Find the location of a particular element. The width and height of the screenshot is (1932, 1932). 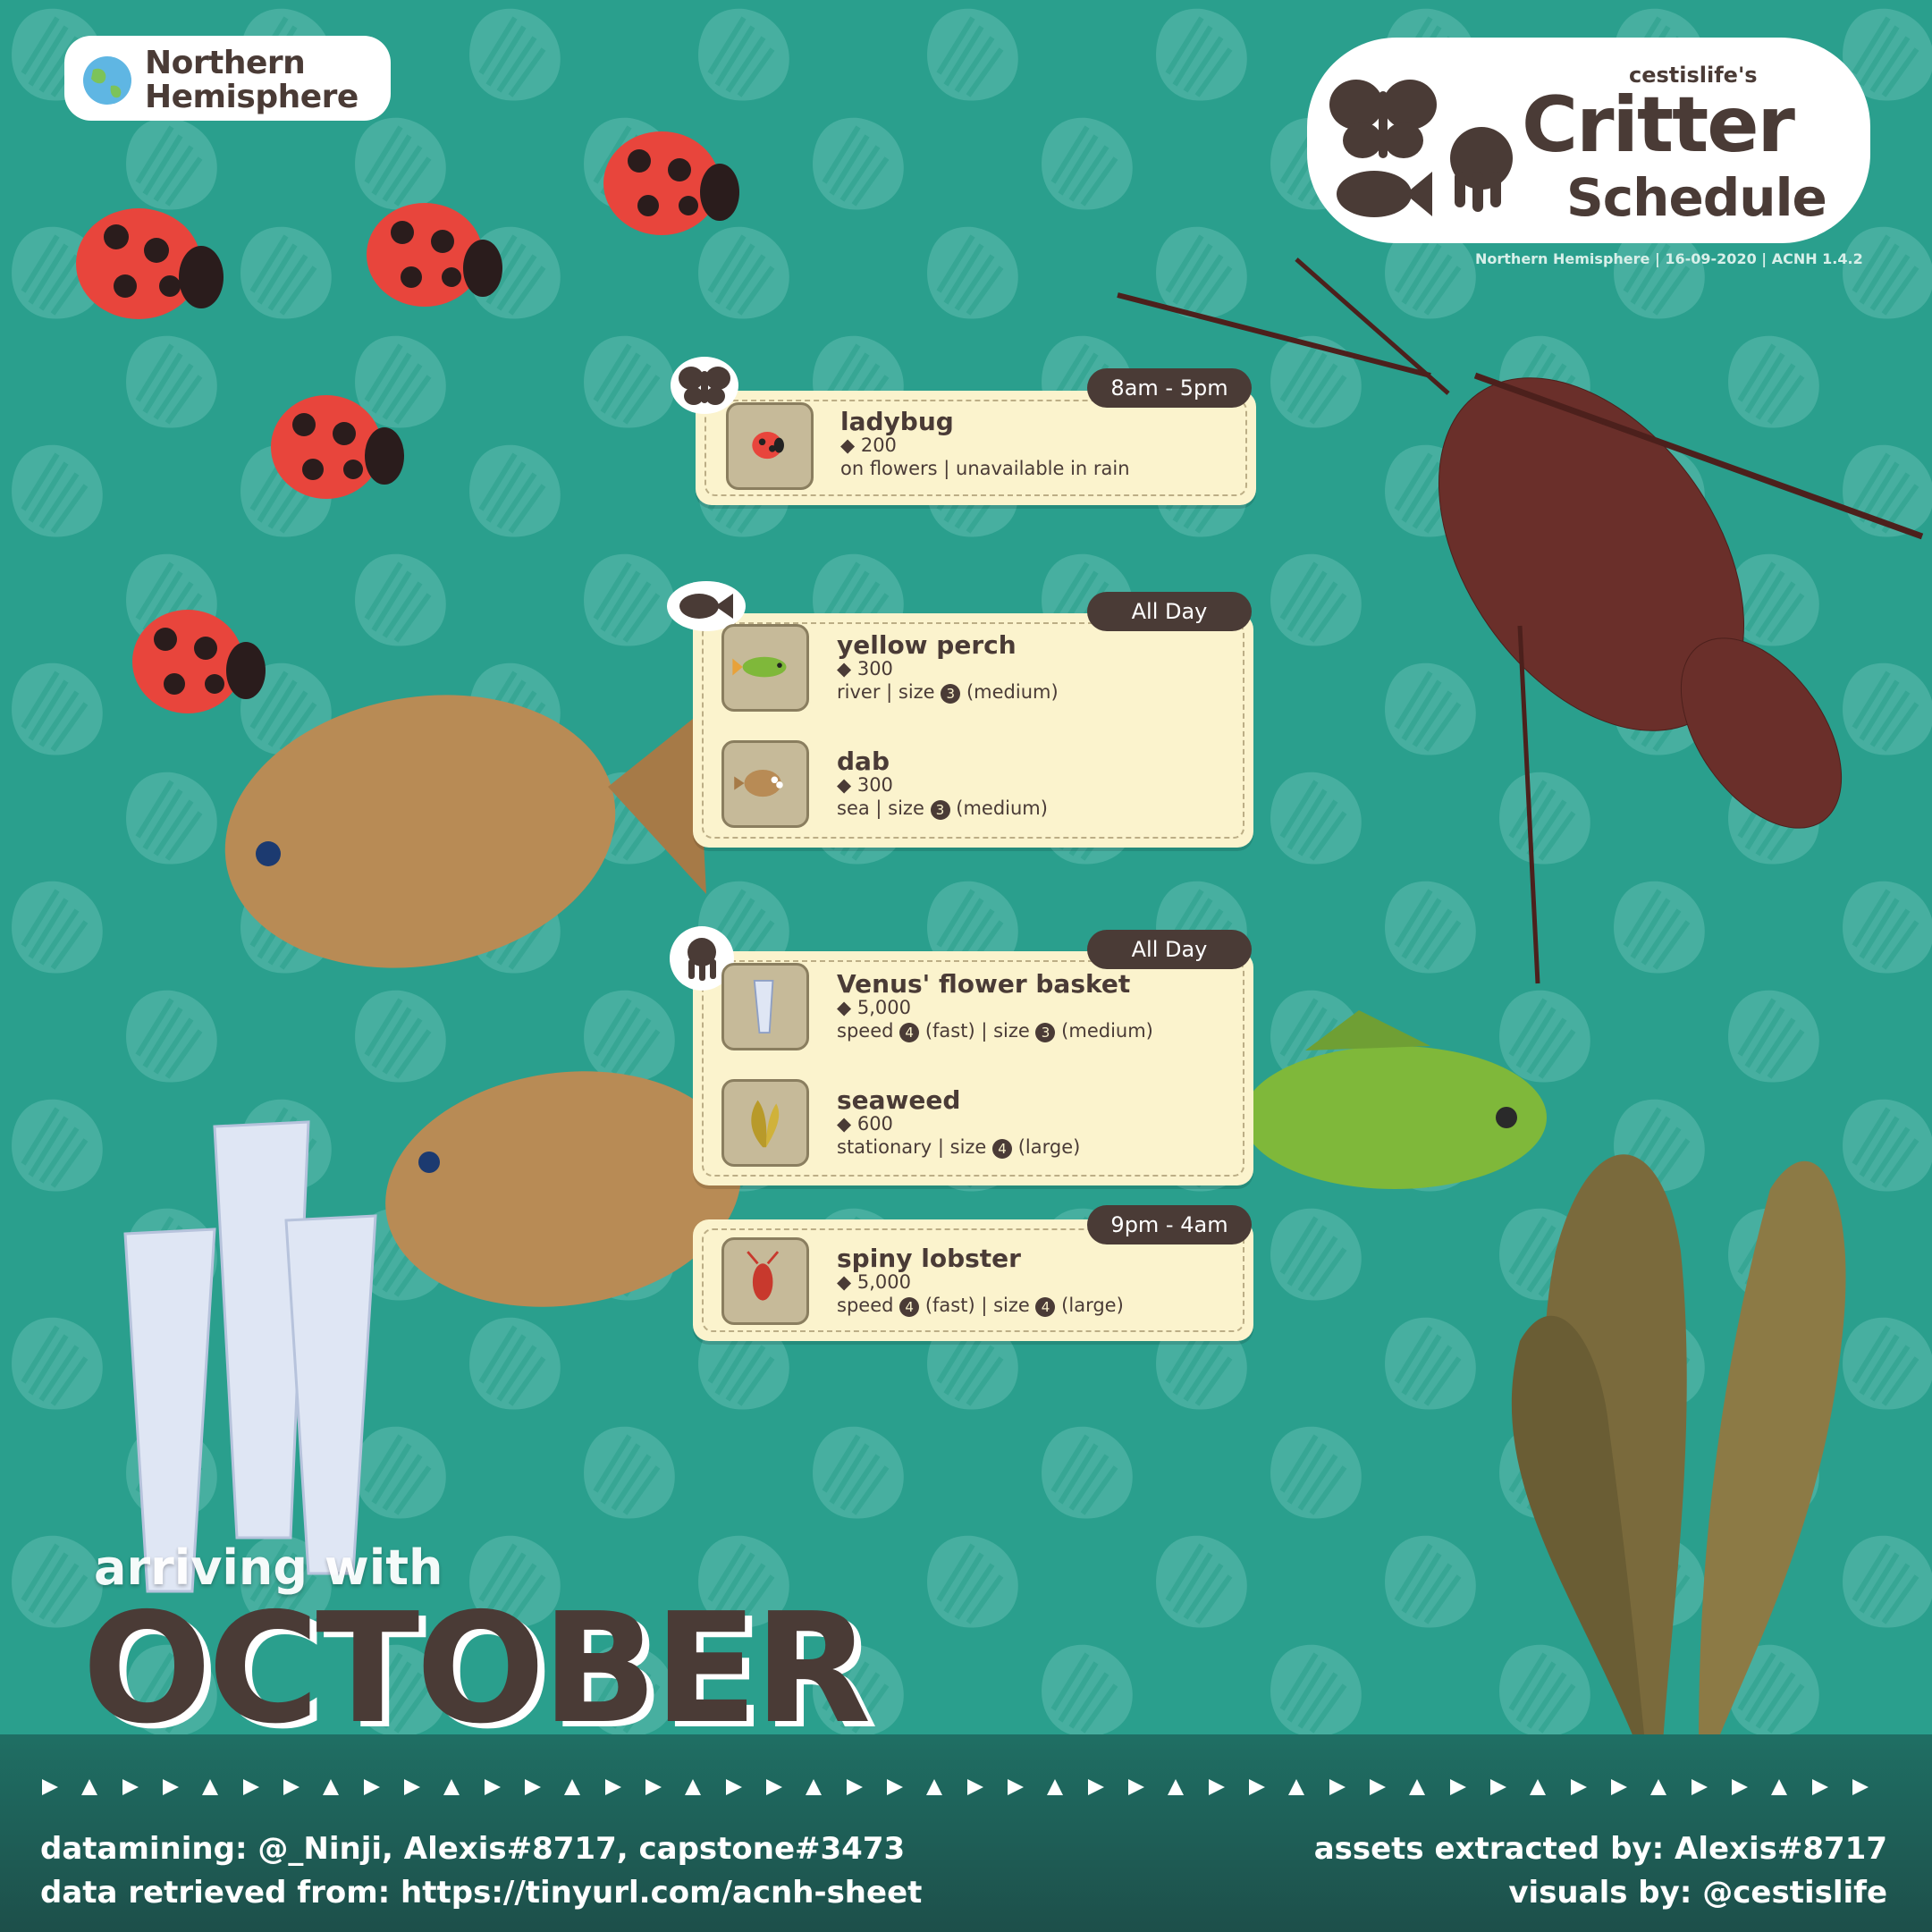

critter-details: on flowers | unavailable in rain is located at coordinates (985, 468).